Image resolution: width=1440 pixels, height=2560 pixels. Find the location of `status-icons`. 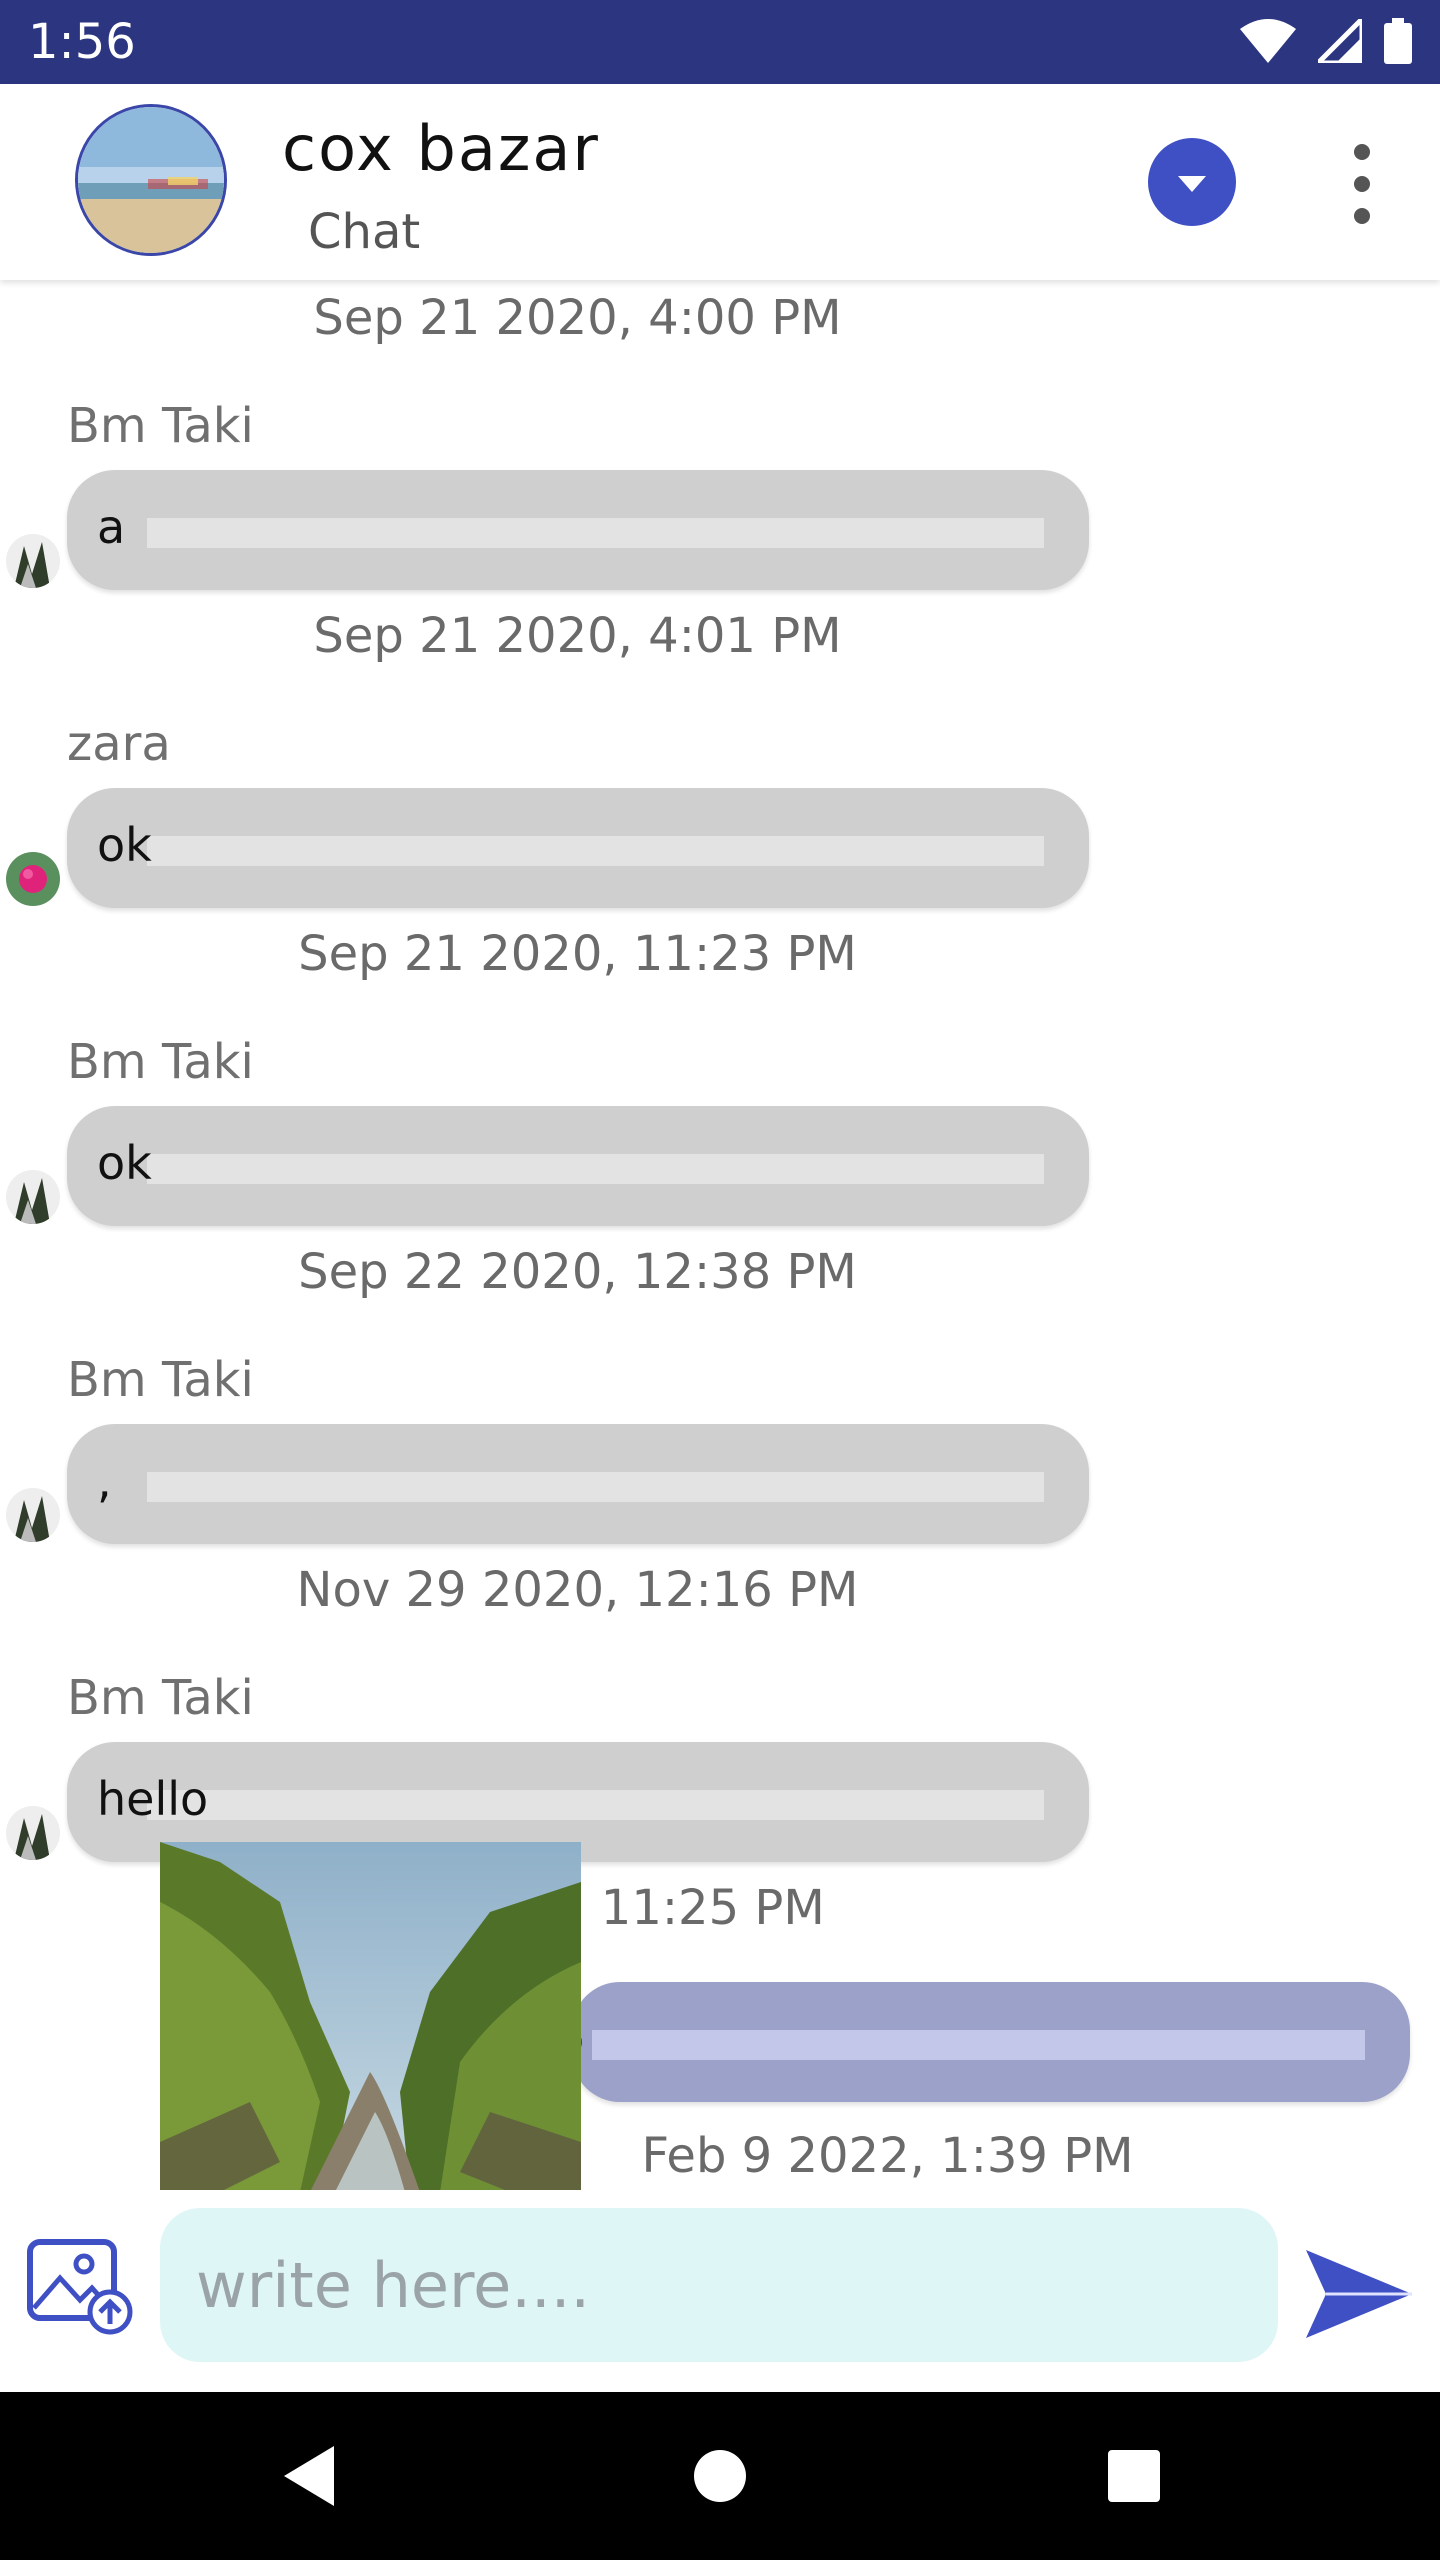

status-icons is located at coordinates (1326, 41).